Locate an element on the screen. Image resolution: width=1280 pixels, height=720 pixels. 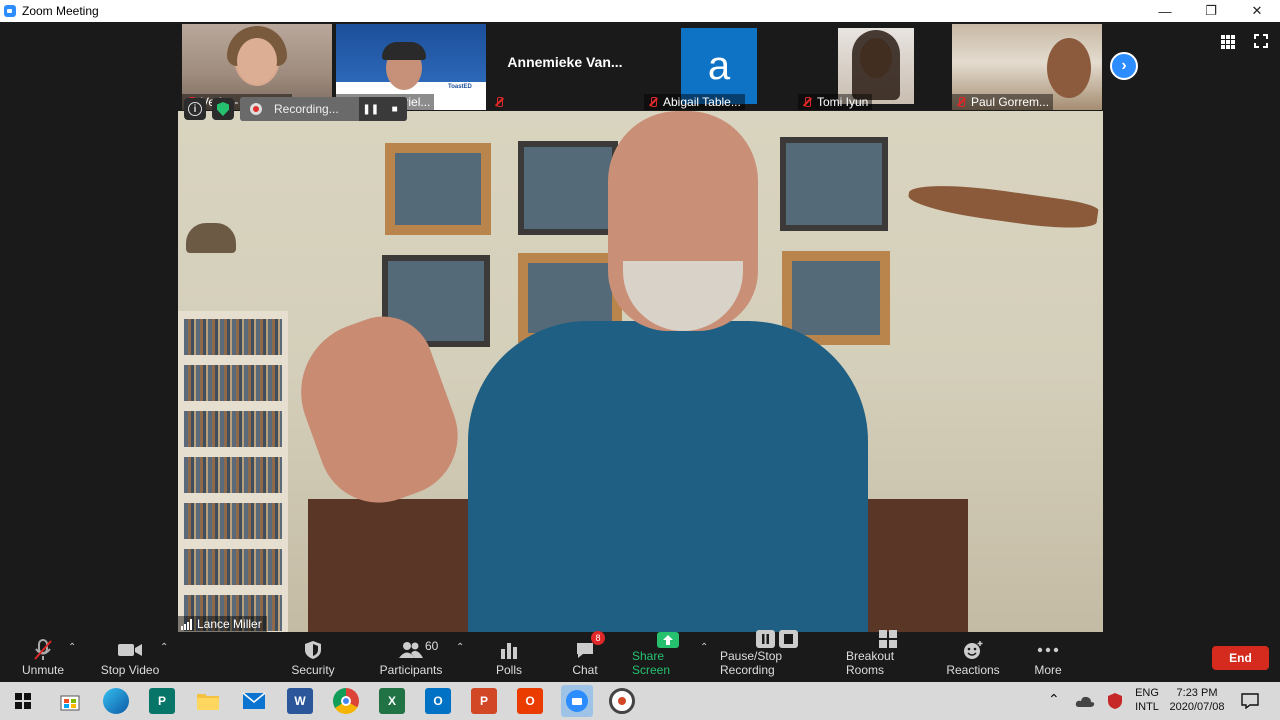
bookshelf is located at coordinates (233, 471).